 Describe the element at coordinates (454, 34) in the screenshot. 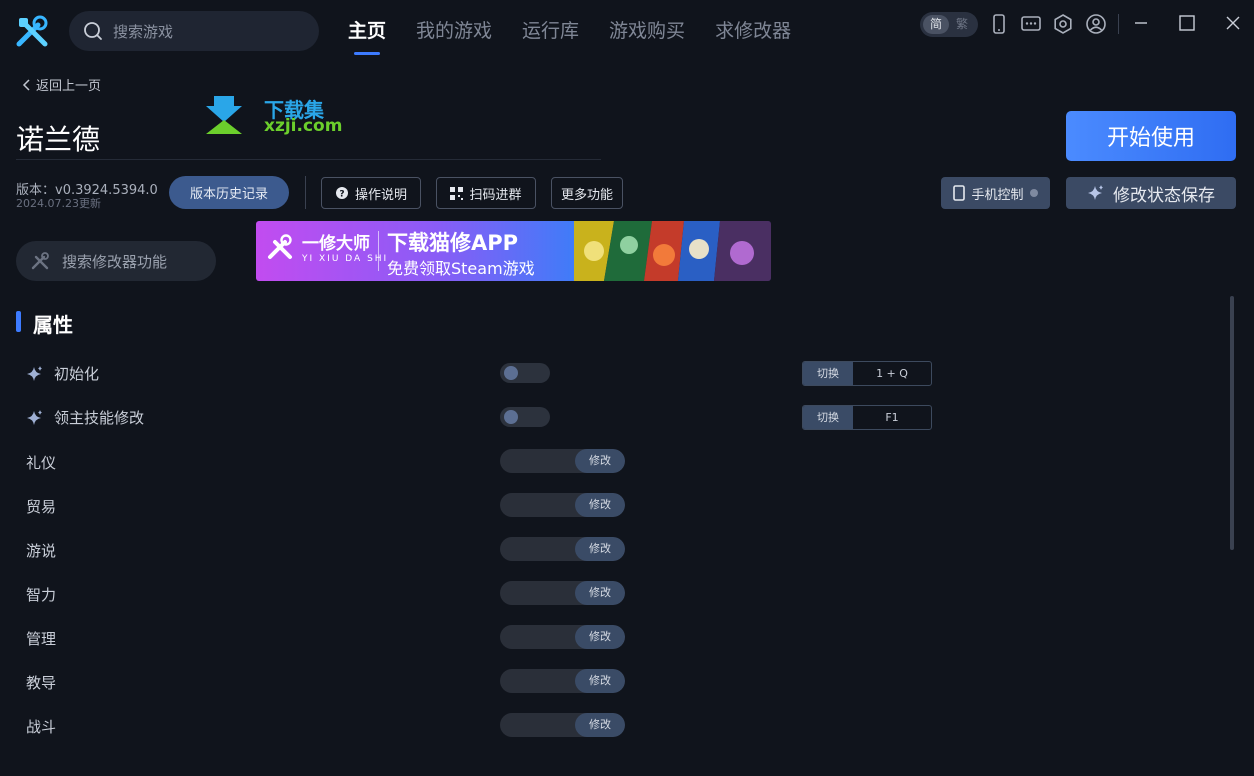

I see `nav-my-games: 我的游戏` at that location.